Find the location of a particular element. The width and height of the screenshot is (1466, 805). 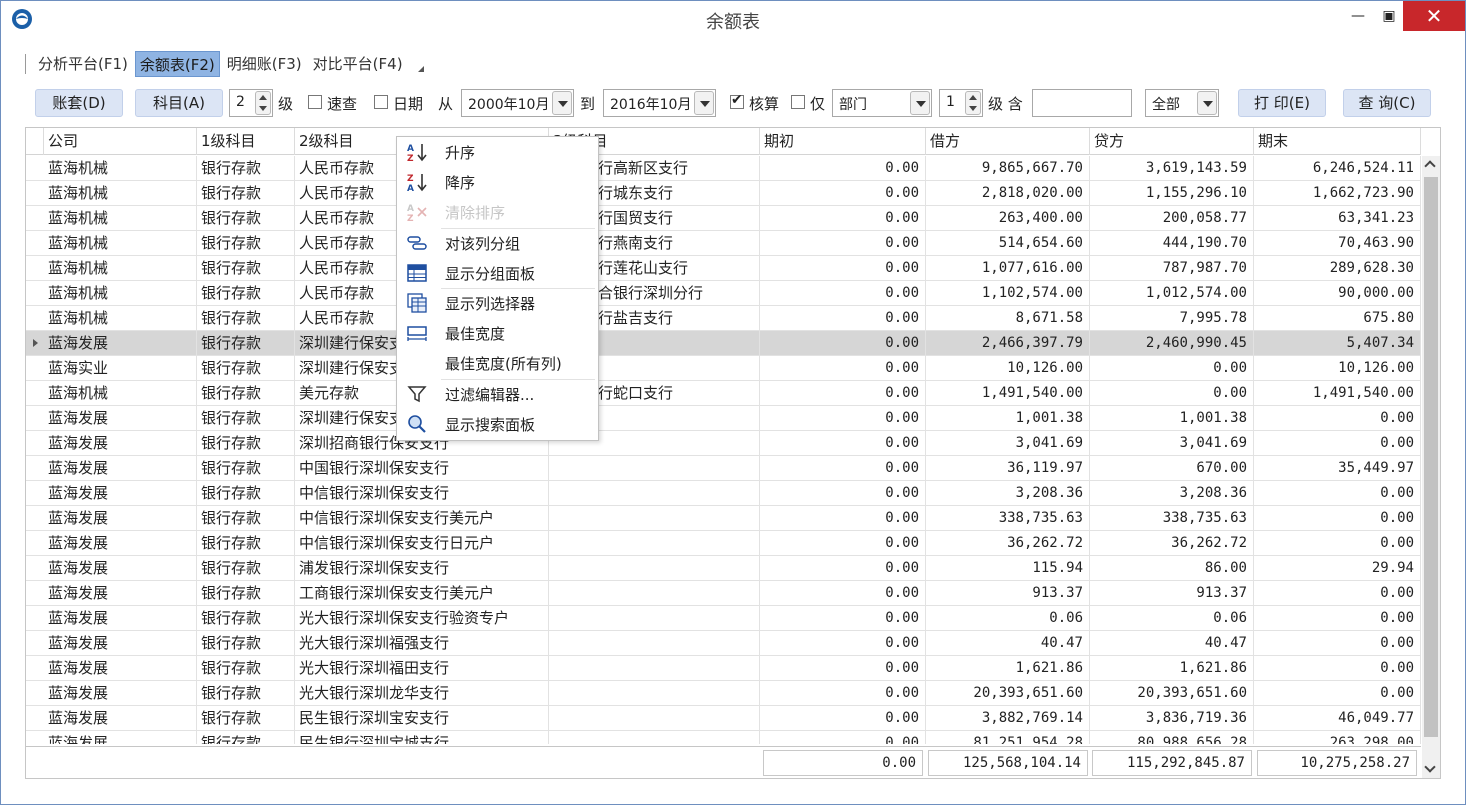

cell-debit: 1,491,540.00 is located at coordinates (1008, 393).